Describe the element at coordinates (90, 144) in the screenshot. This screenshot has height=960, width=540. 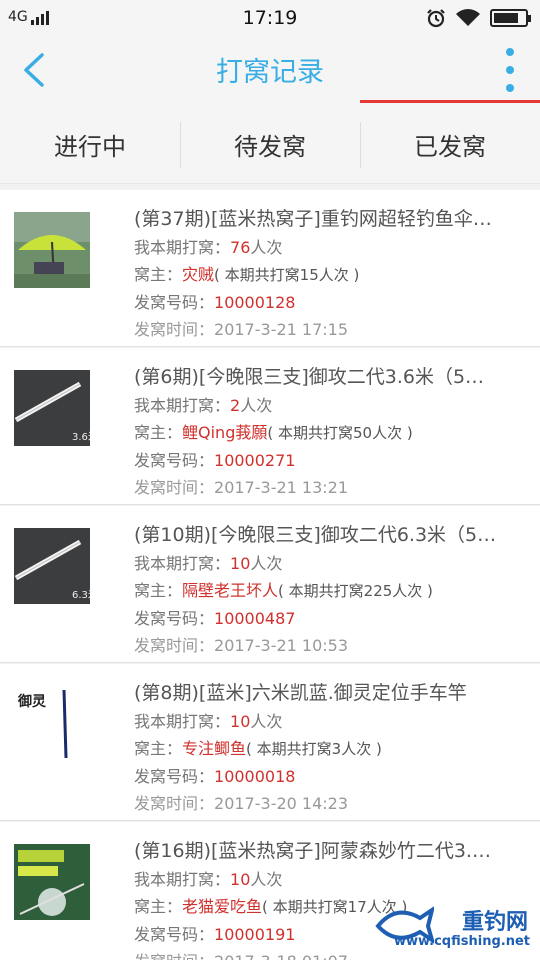
I see `tab-in-progress: 进行中` at that location.